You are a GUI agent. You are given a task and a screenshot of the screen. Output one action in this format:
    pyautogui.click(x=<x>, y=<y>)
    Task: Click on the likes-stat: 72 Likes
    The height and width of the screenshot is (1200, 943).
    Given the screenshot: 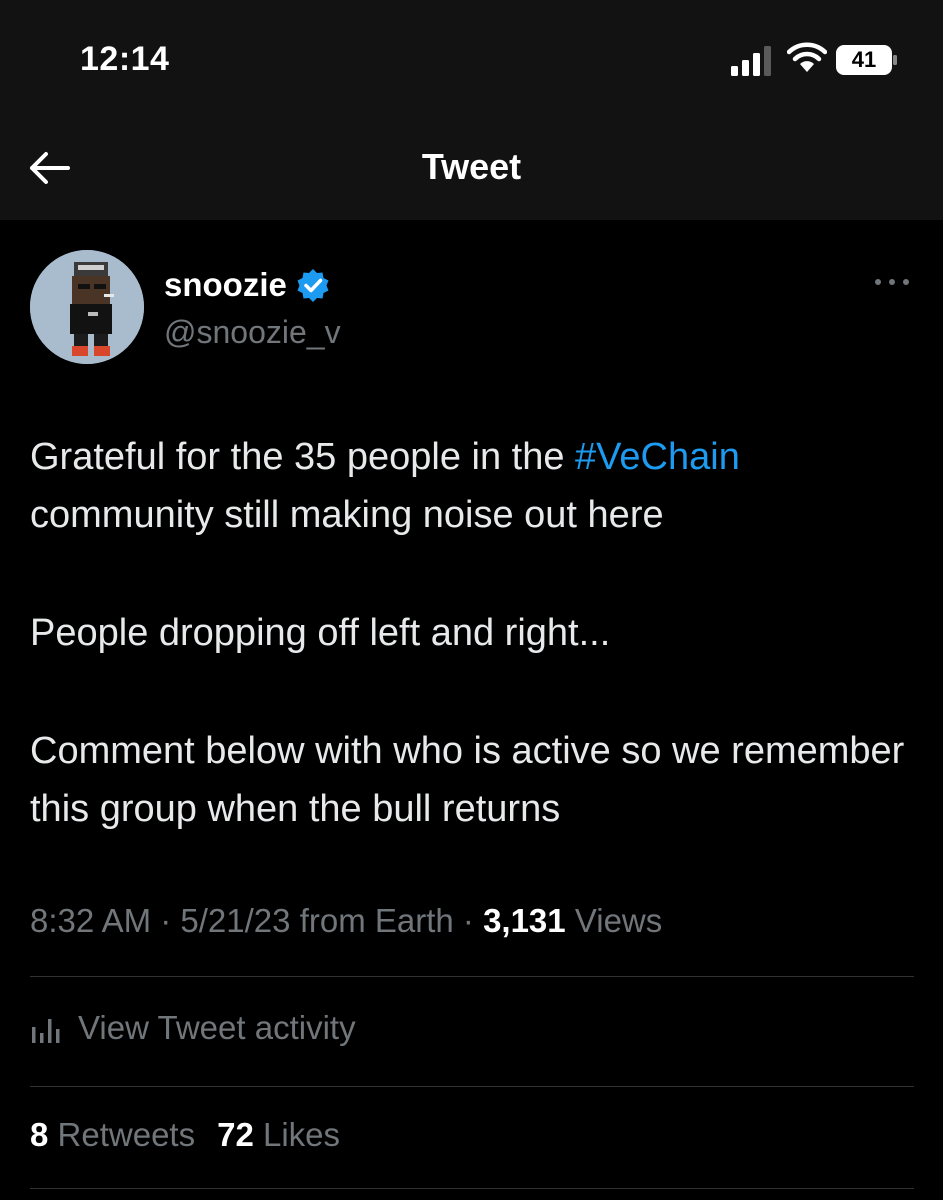 What is the action you would take?
    pyautogui.click(x=278, y=1135)
    